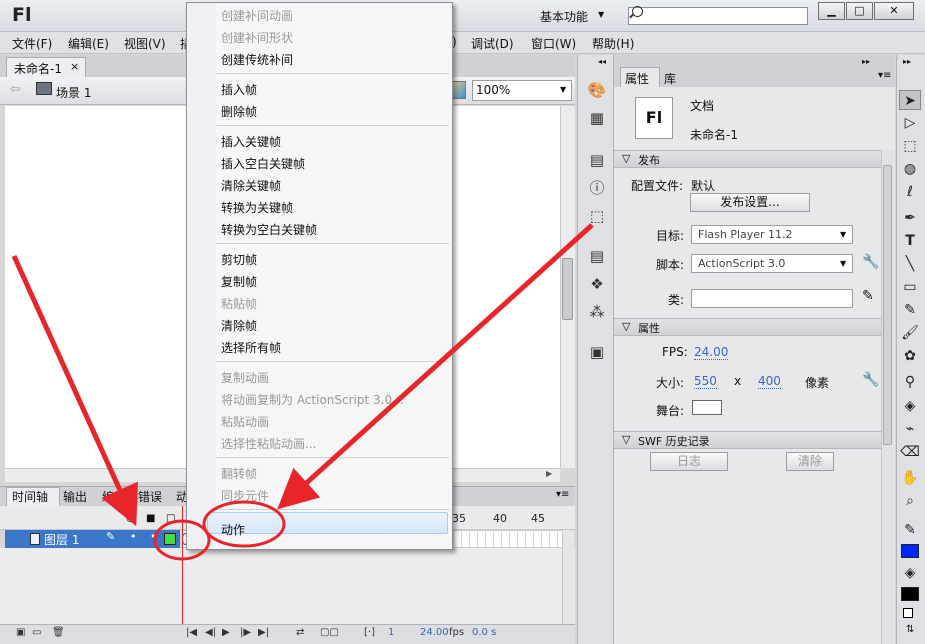 The width and height of the screenshot is (925, 644). What do you see at coordinates (182, 540) in the screenshot?
I see `annotation-circle-keyframe` at bounding box center [182, 540].